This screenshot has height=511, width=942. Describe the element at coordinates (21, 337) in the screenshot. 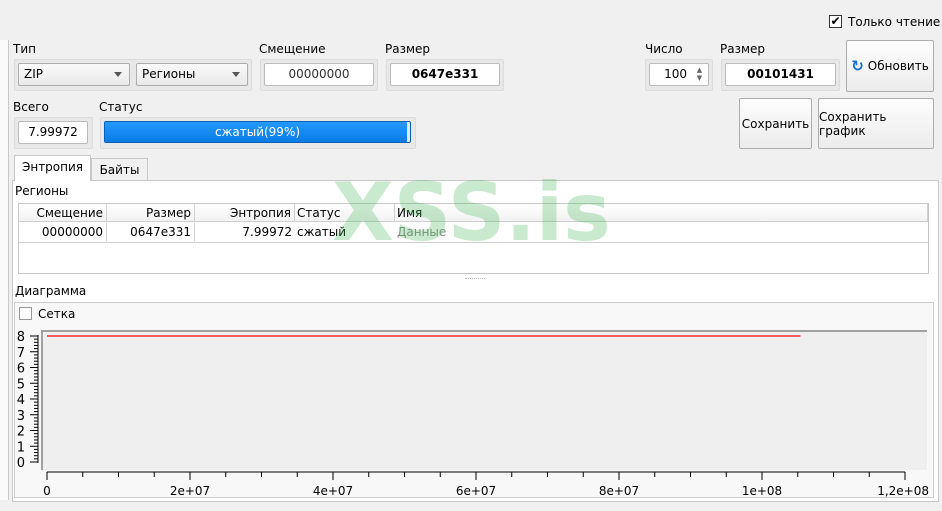

I see `y-tick-label: 8` at that location.